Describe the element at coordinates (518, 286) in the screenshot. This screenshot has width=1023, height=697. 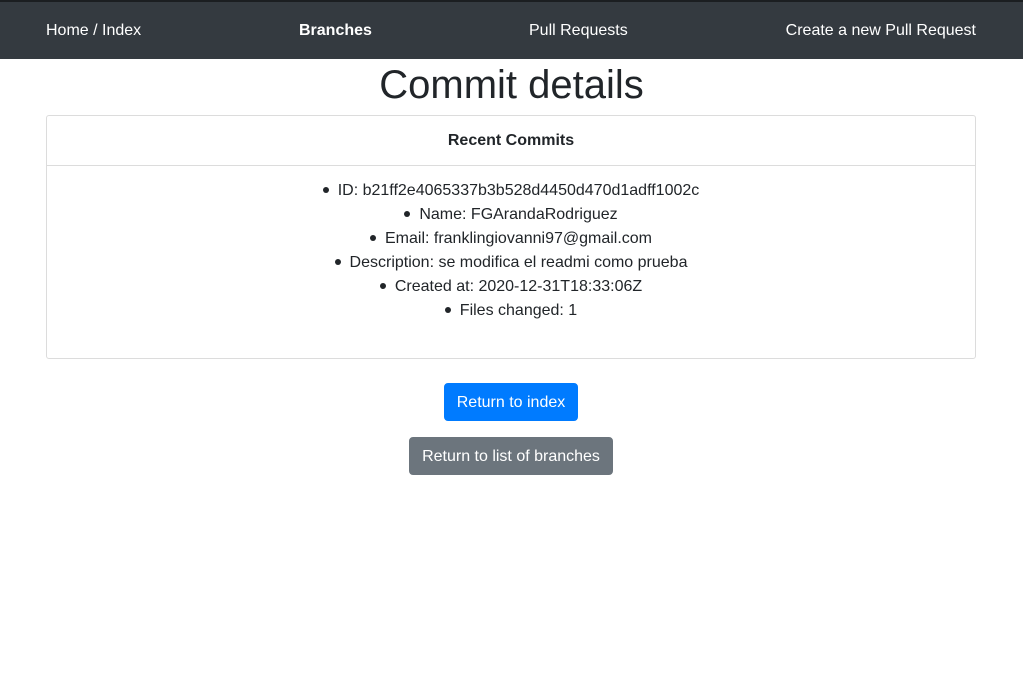
I see `commit-created-text: Created at: 2020-12-31T18:33:06Z` at that location.